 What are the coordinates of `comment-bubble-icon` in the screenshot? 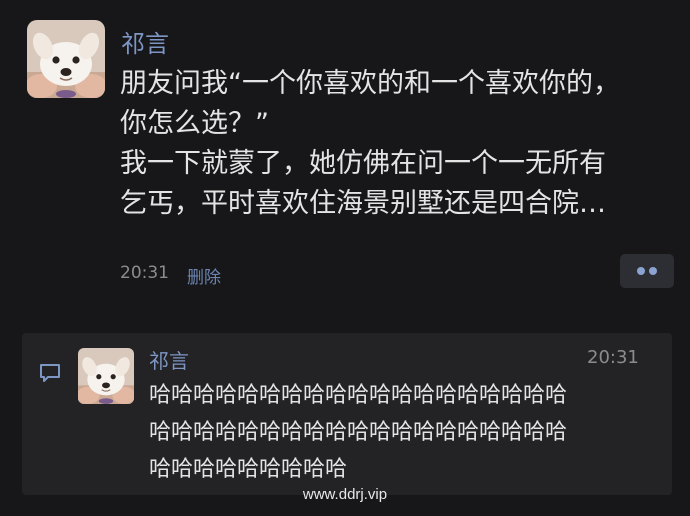 It's located at (50, 373).